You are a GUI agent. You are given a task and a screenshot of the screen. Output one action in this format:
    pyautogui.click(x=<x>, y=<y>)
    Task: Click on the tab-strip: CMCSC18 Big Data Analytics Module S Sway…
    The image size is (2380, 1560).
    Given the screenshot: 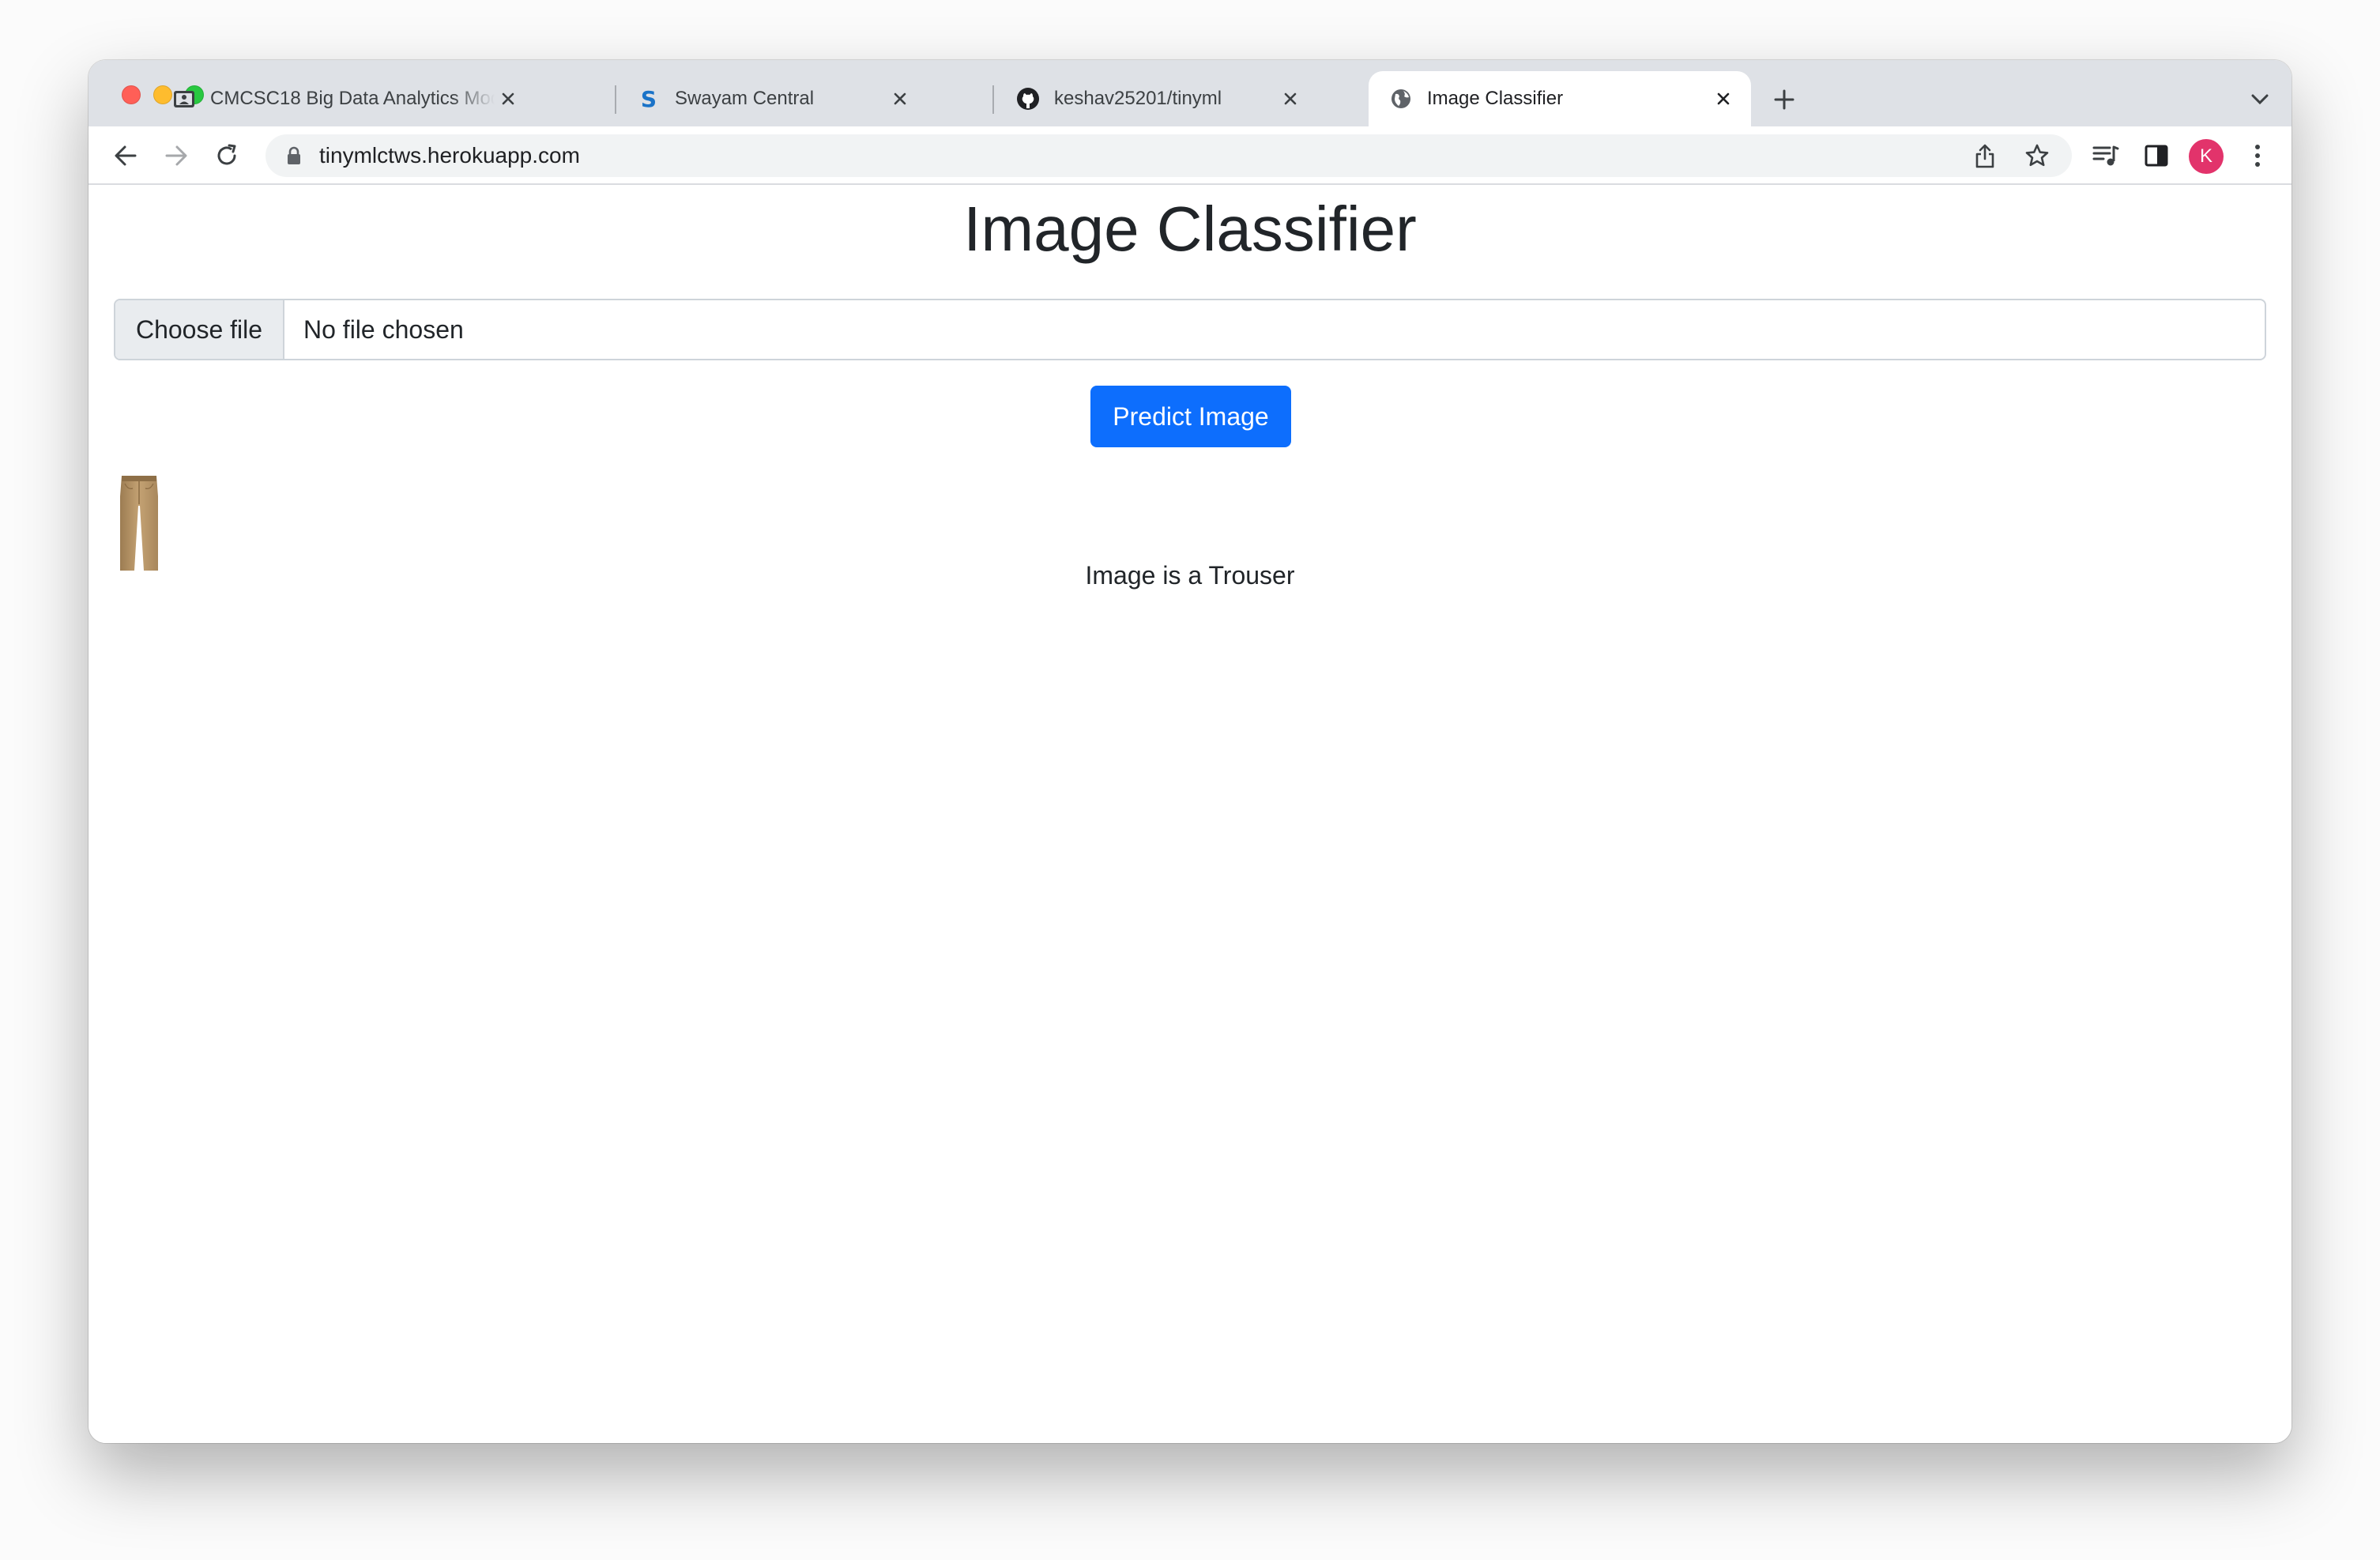 What is the action you would take?
    pyautogui.click(x=1190, y=93)
    